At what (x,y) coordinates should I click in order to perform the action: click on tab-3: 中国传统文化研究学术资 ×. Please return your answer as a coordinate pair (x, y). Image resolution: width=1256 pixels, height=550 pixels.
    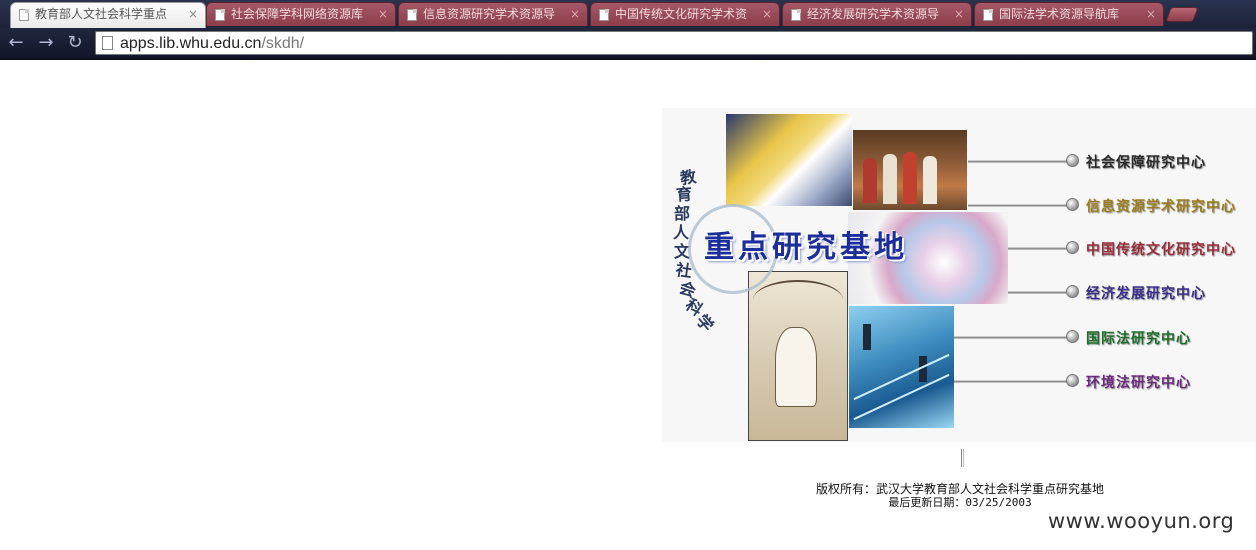
    Looking at the image, I should click on (685, 14).